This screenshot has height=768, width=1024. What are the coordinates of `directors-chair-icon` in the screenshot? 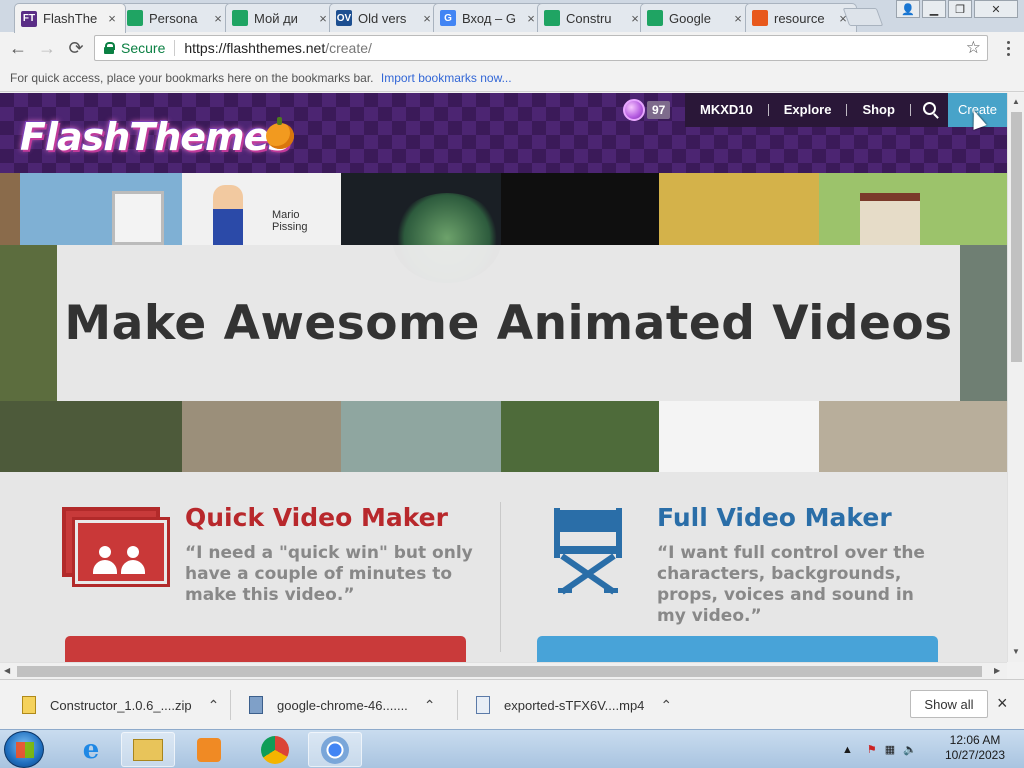 It's located at (588, 550).